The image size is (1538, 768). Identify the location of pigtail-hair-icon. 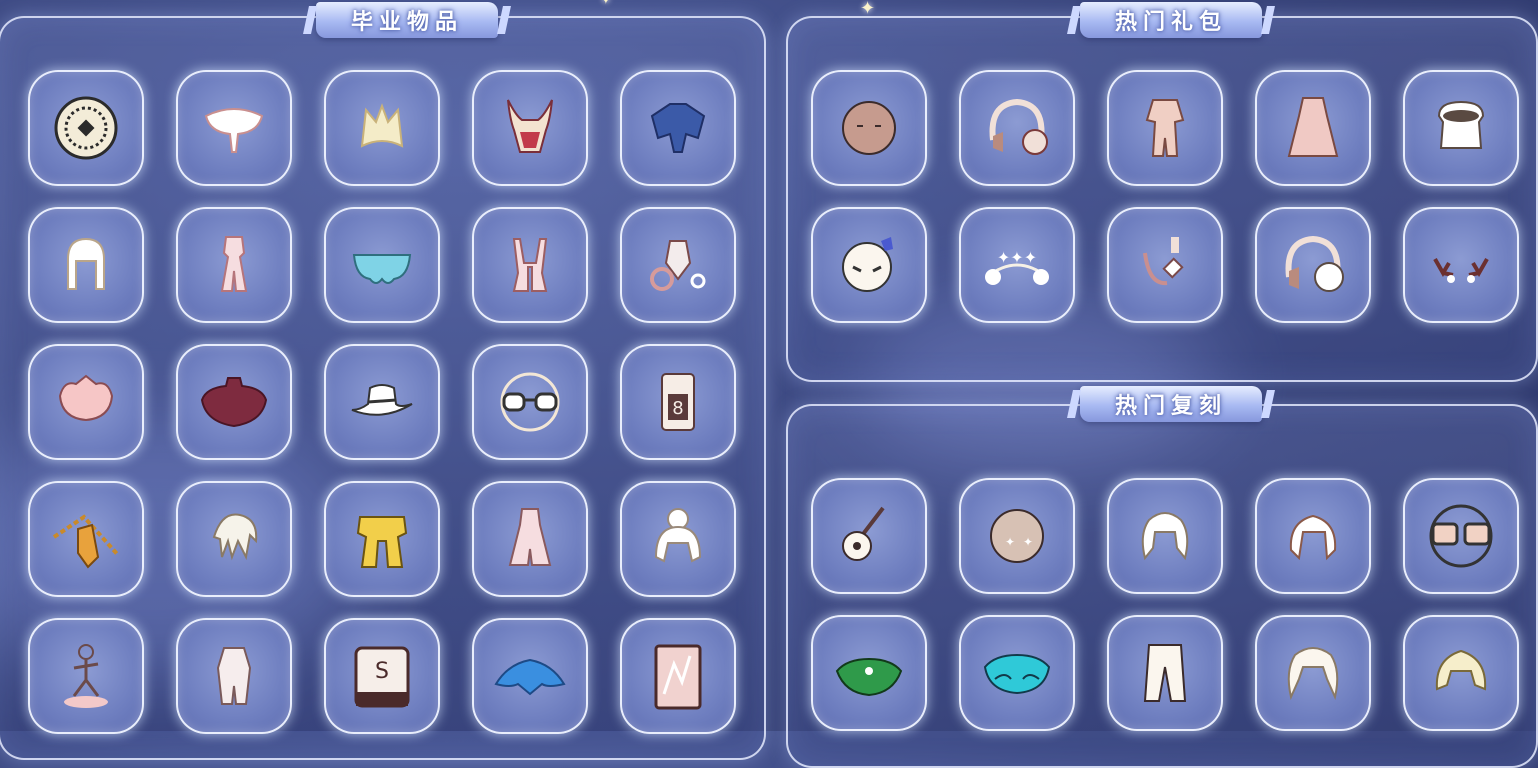
(1313, 537).